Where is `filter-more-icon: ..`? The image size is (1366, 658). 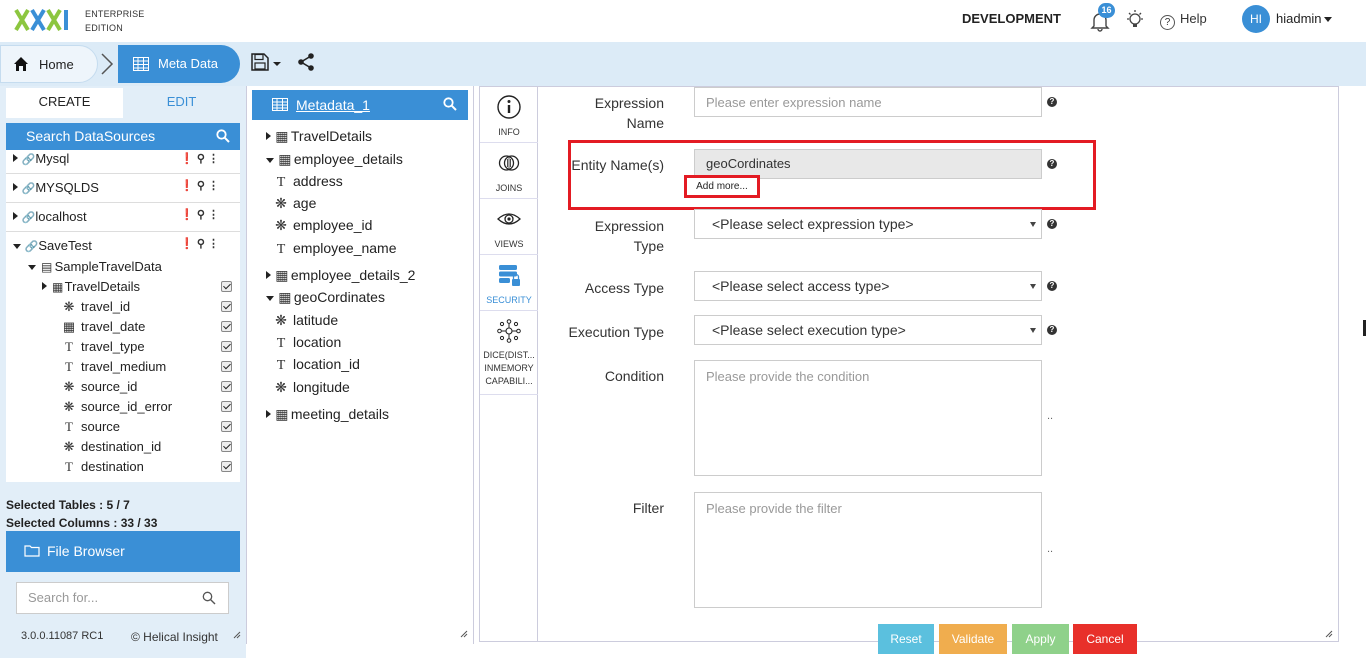 filter-more-icon: .. is located at coordinates (1050, 549).